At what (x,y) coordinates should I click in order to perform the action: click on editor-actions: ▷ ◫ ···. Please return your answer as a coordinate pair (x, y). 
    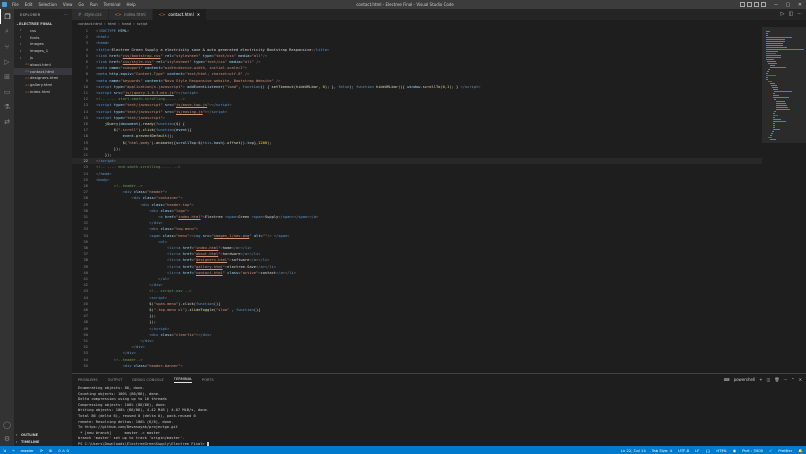
    Looking at the image, I should click on (791, 14).